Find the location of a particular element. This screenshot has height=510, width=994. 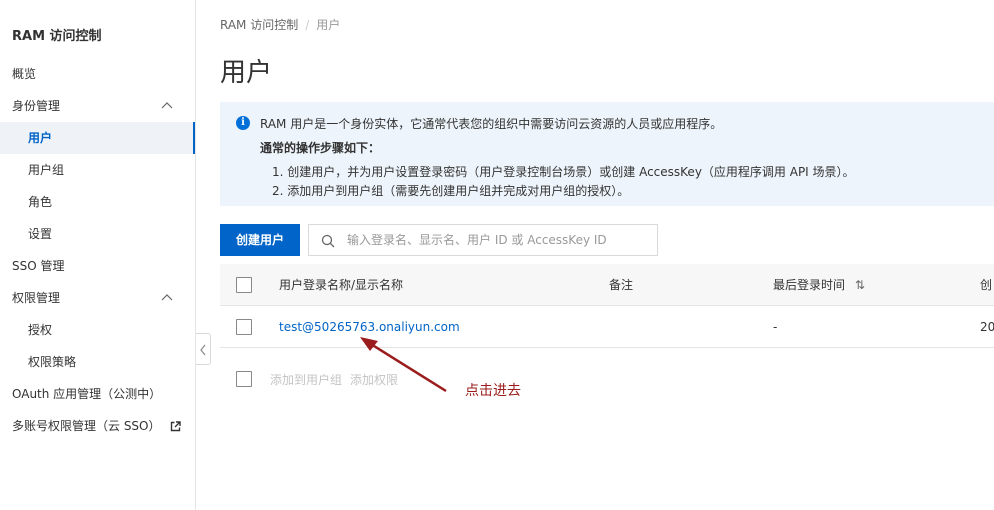

info-steps-heading: 通常的操作步骤如下： is located at coordinates (320, 148).